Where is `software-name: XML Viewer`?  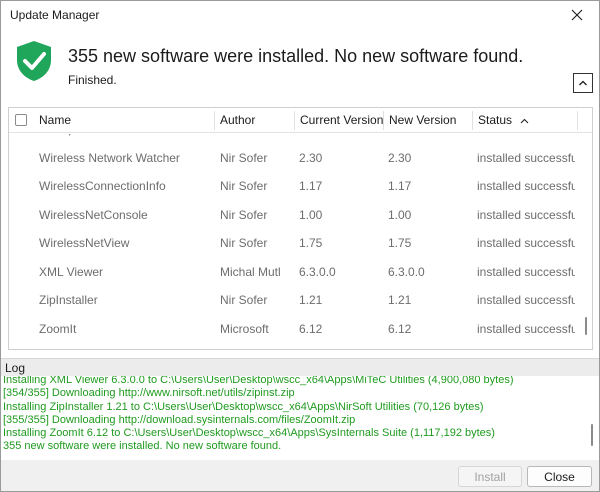 software-name: XML Viewer is located at coordinates (71, 271).